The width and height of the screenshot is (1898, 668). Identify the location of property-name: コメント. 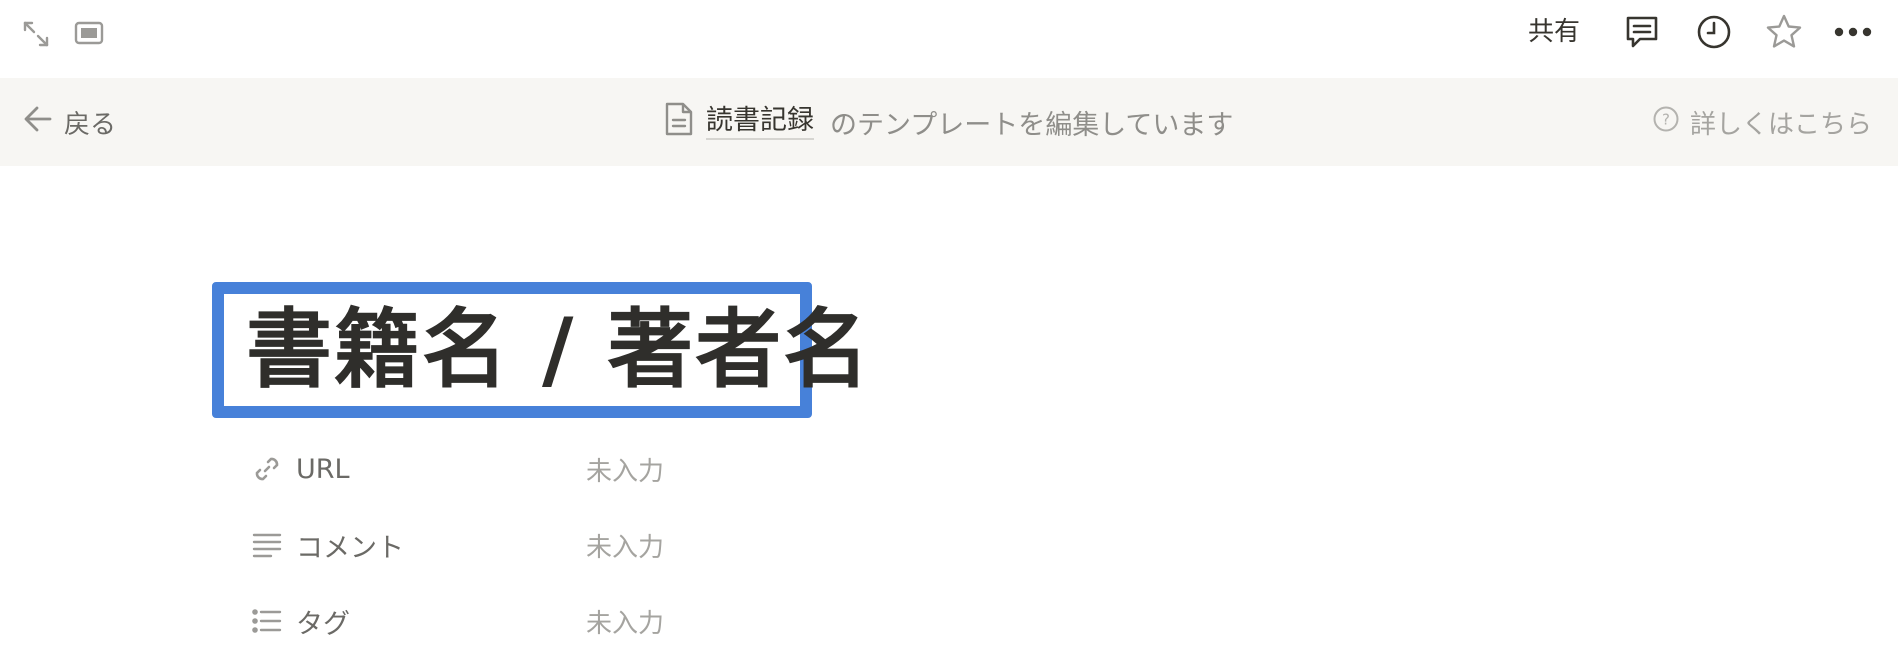
(350, 548).